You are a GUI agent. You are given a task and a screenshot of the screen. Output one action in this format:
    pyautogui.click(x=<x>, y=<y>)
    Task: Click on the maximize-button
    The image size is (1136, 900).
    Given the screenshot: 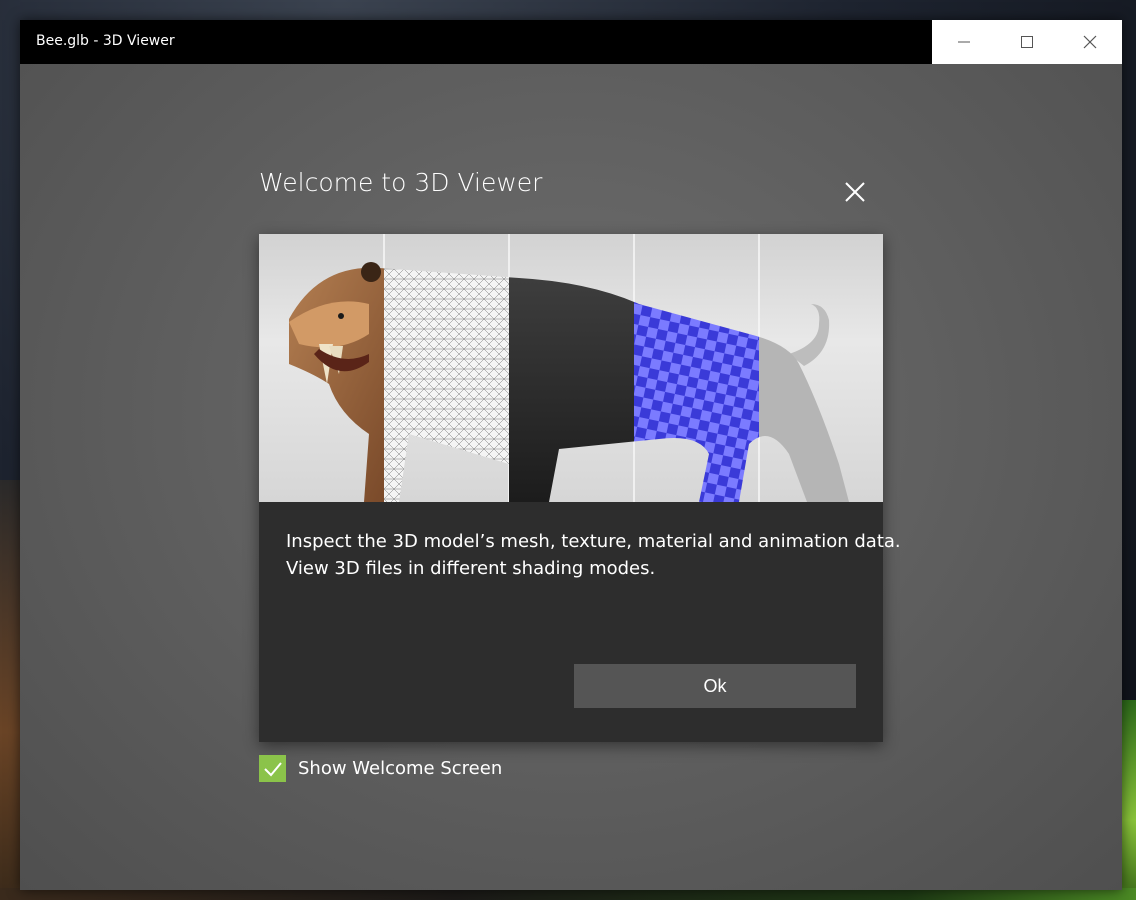 What is the action you would take?
    pyautogui.click(x=1026, y=42)
    